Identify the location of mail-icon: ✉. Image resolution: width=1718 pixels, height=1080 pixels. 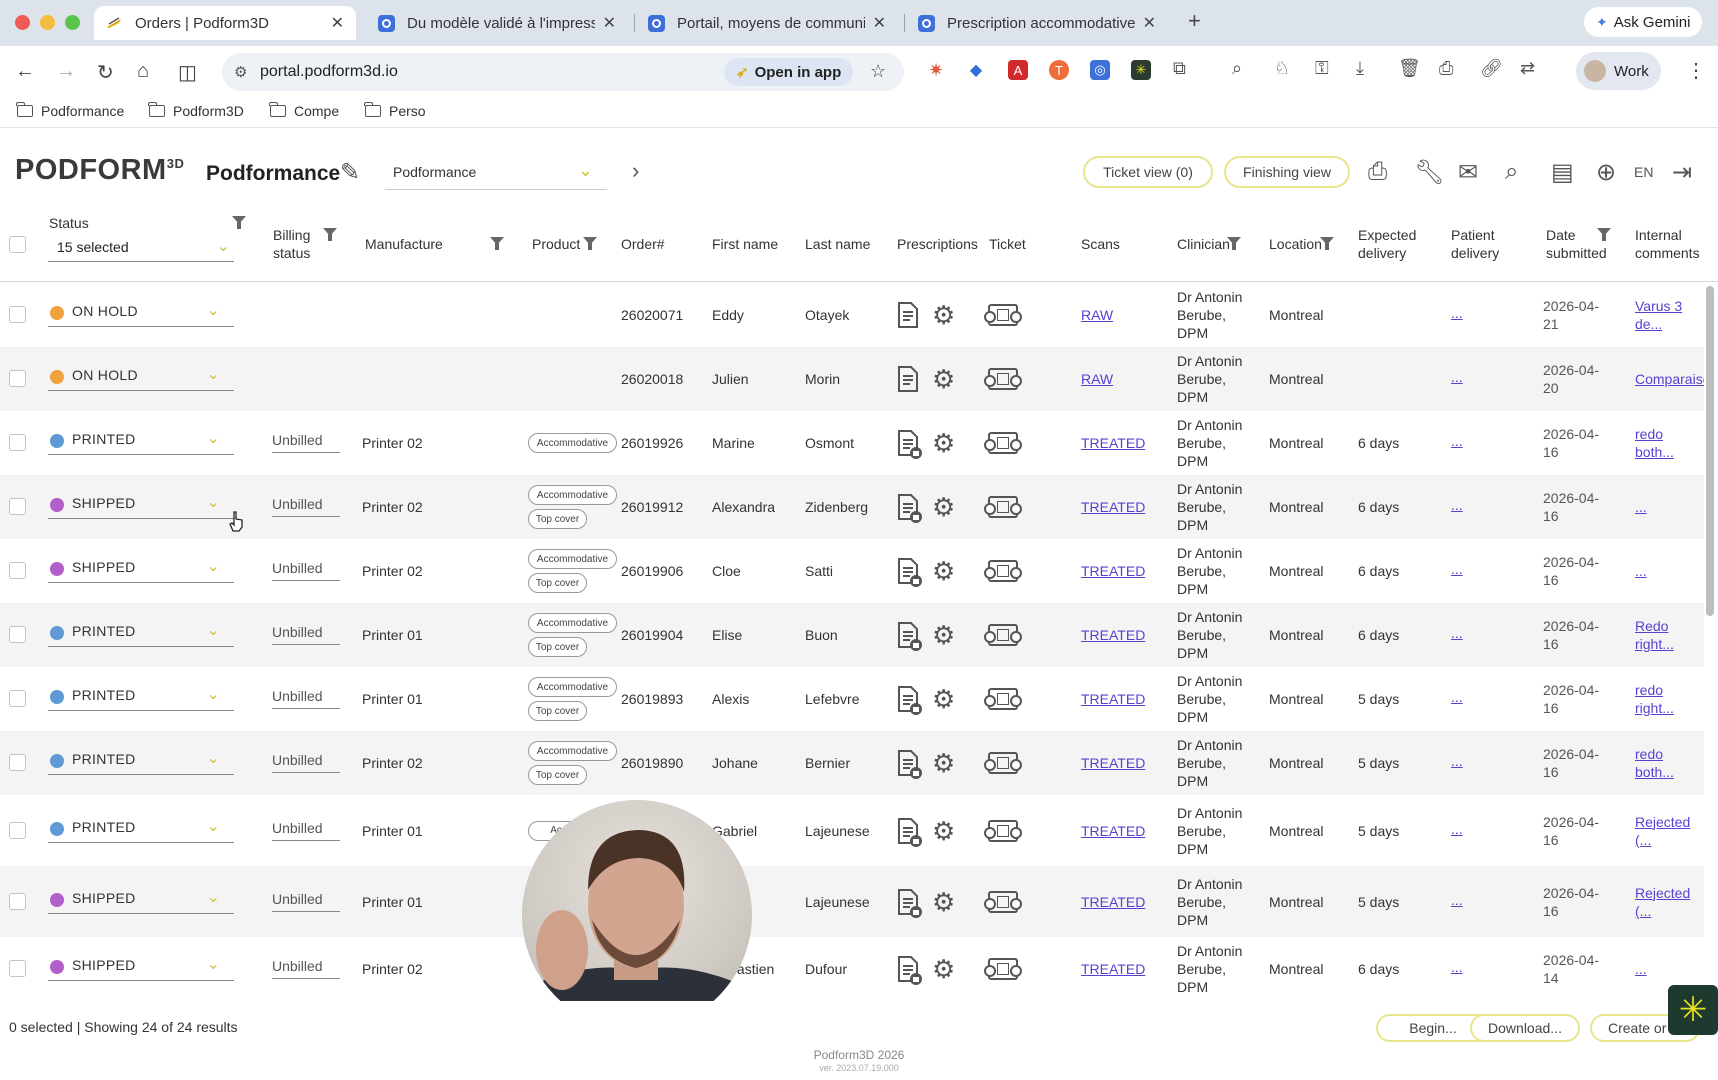
(1468, 172).